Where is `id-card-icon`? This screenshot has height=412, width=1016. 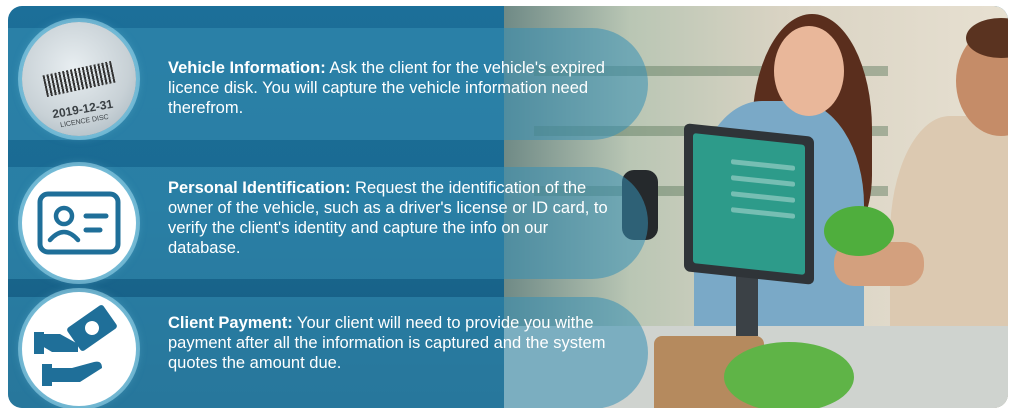 id-card-icon is located at coordinates (79, 223).